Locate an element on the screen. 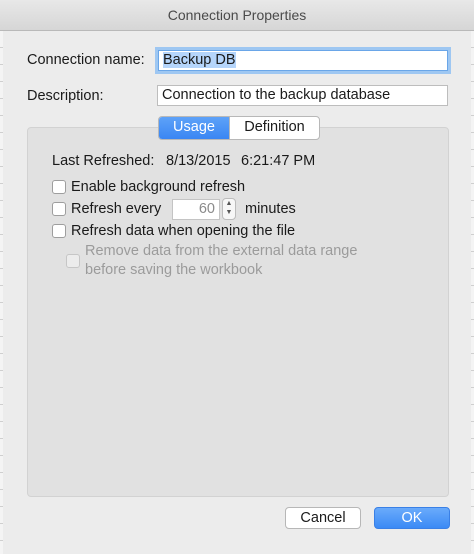 This screenshot has height=554, width=474. refresh-interval-stepper: ▲ ▼ is located at coordinates (229, 209).